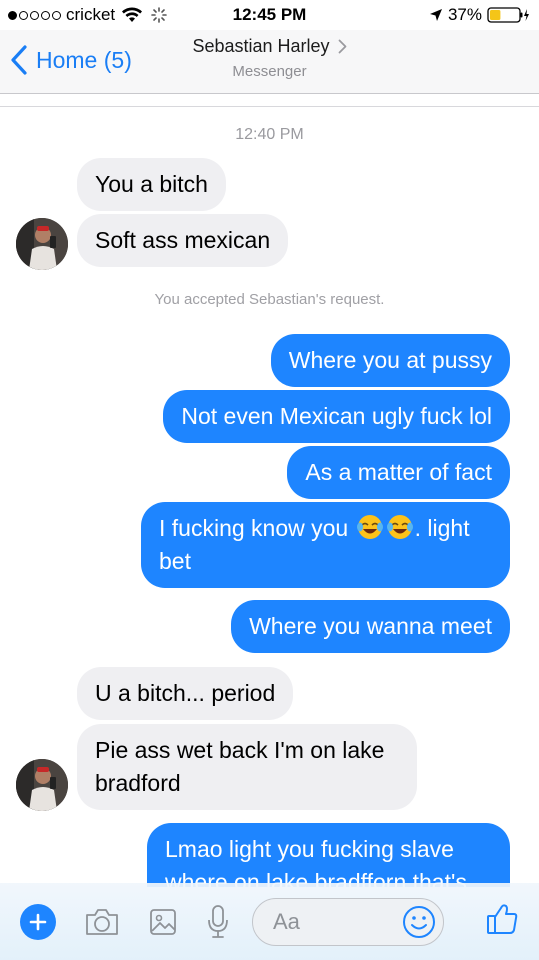 This screenshot has height=960, width=539. I want to click on incoming-message: Pie ass wet back I'm on lake bradford, so click(247, 767).